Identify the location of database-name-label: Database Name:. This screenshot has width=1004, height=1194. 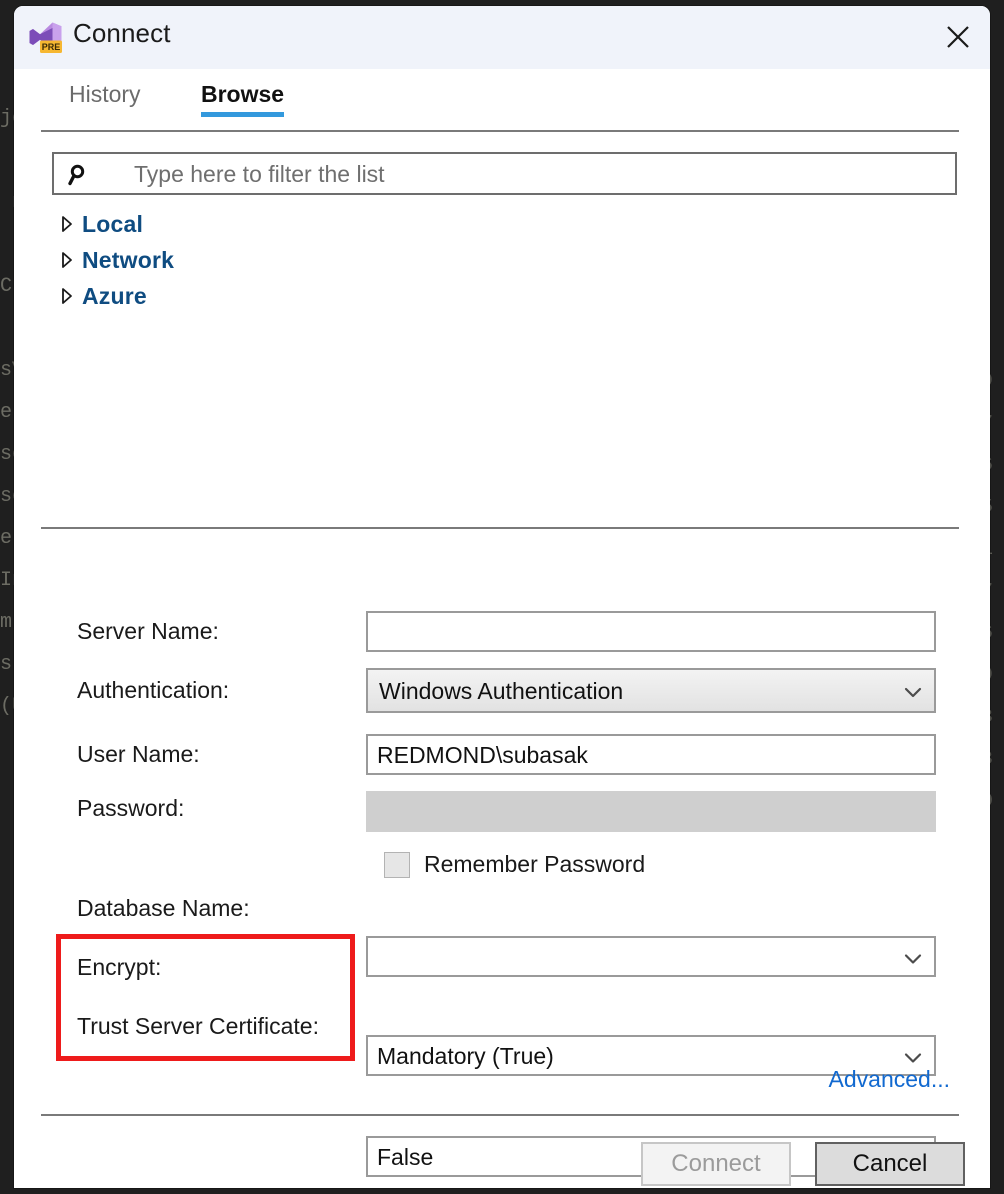
(163, 908).